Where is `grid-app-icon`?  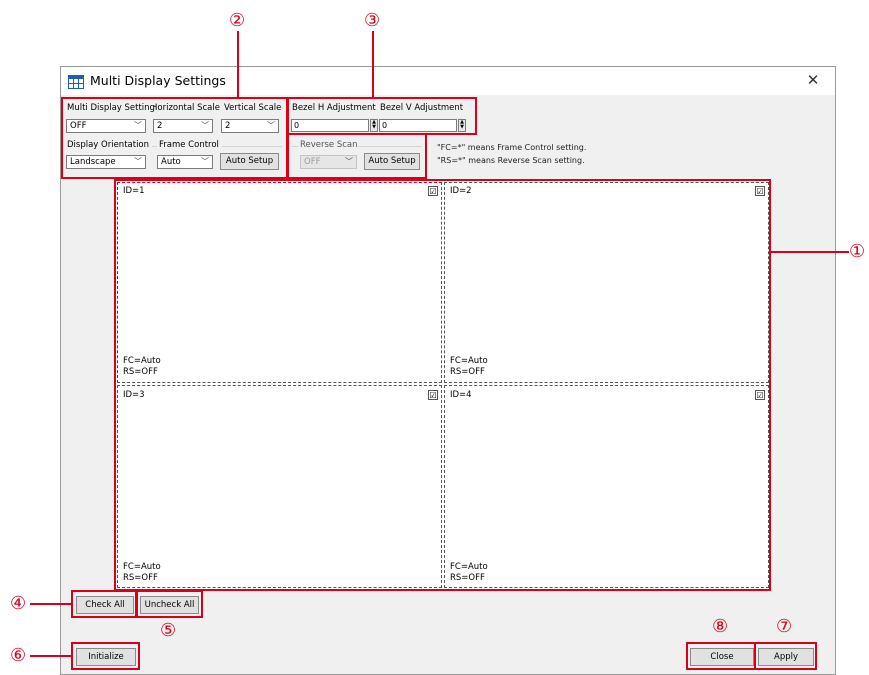
grid-app-icon is located at coordinates (76, 81).